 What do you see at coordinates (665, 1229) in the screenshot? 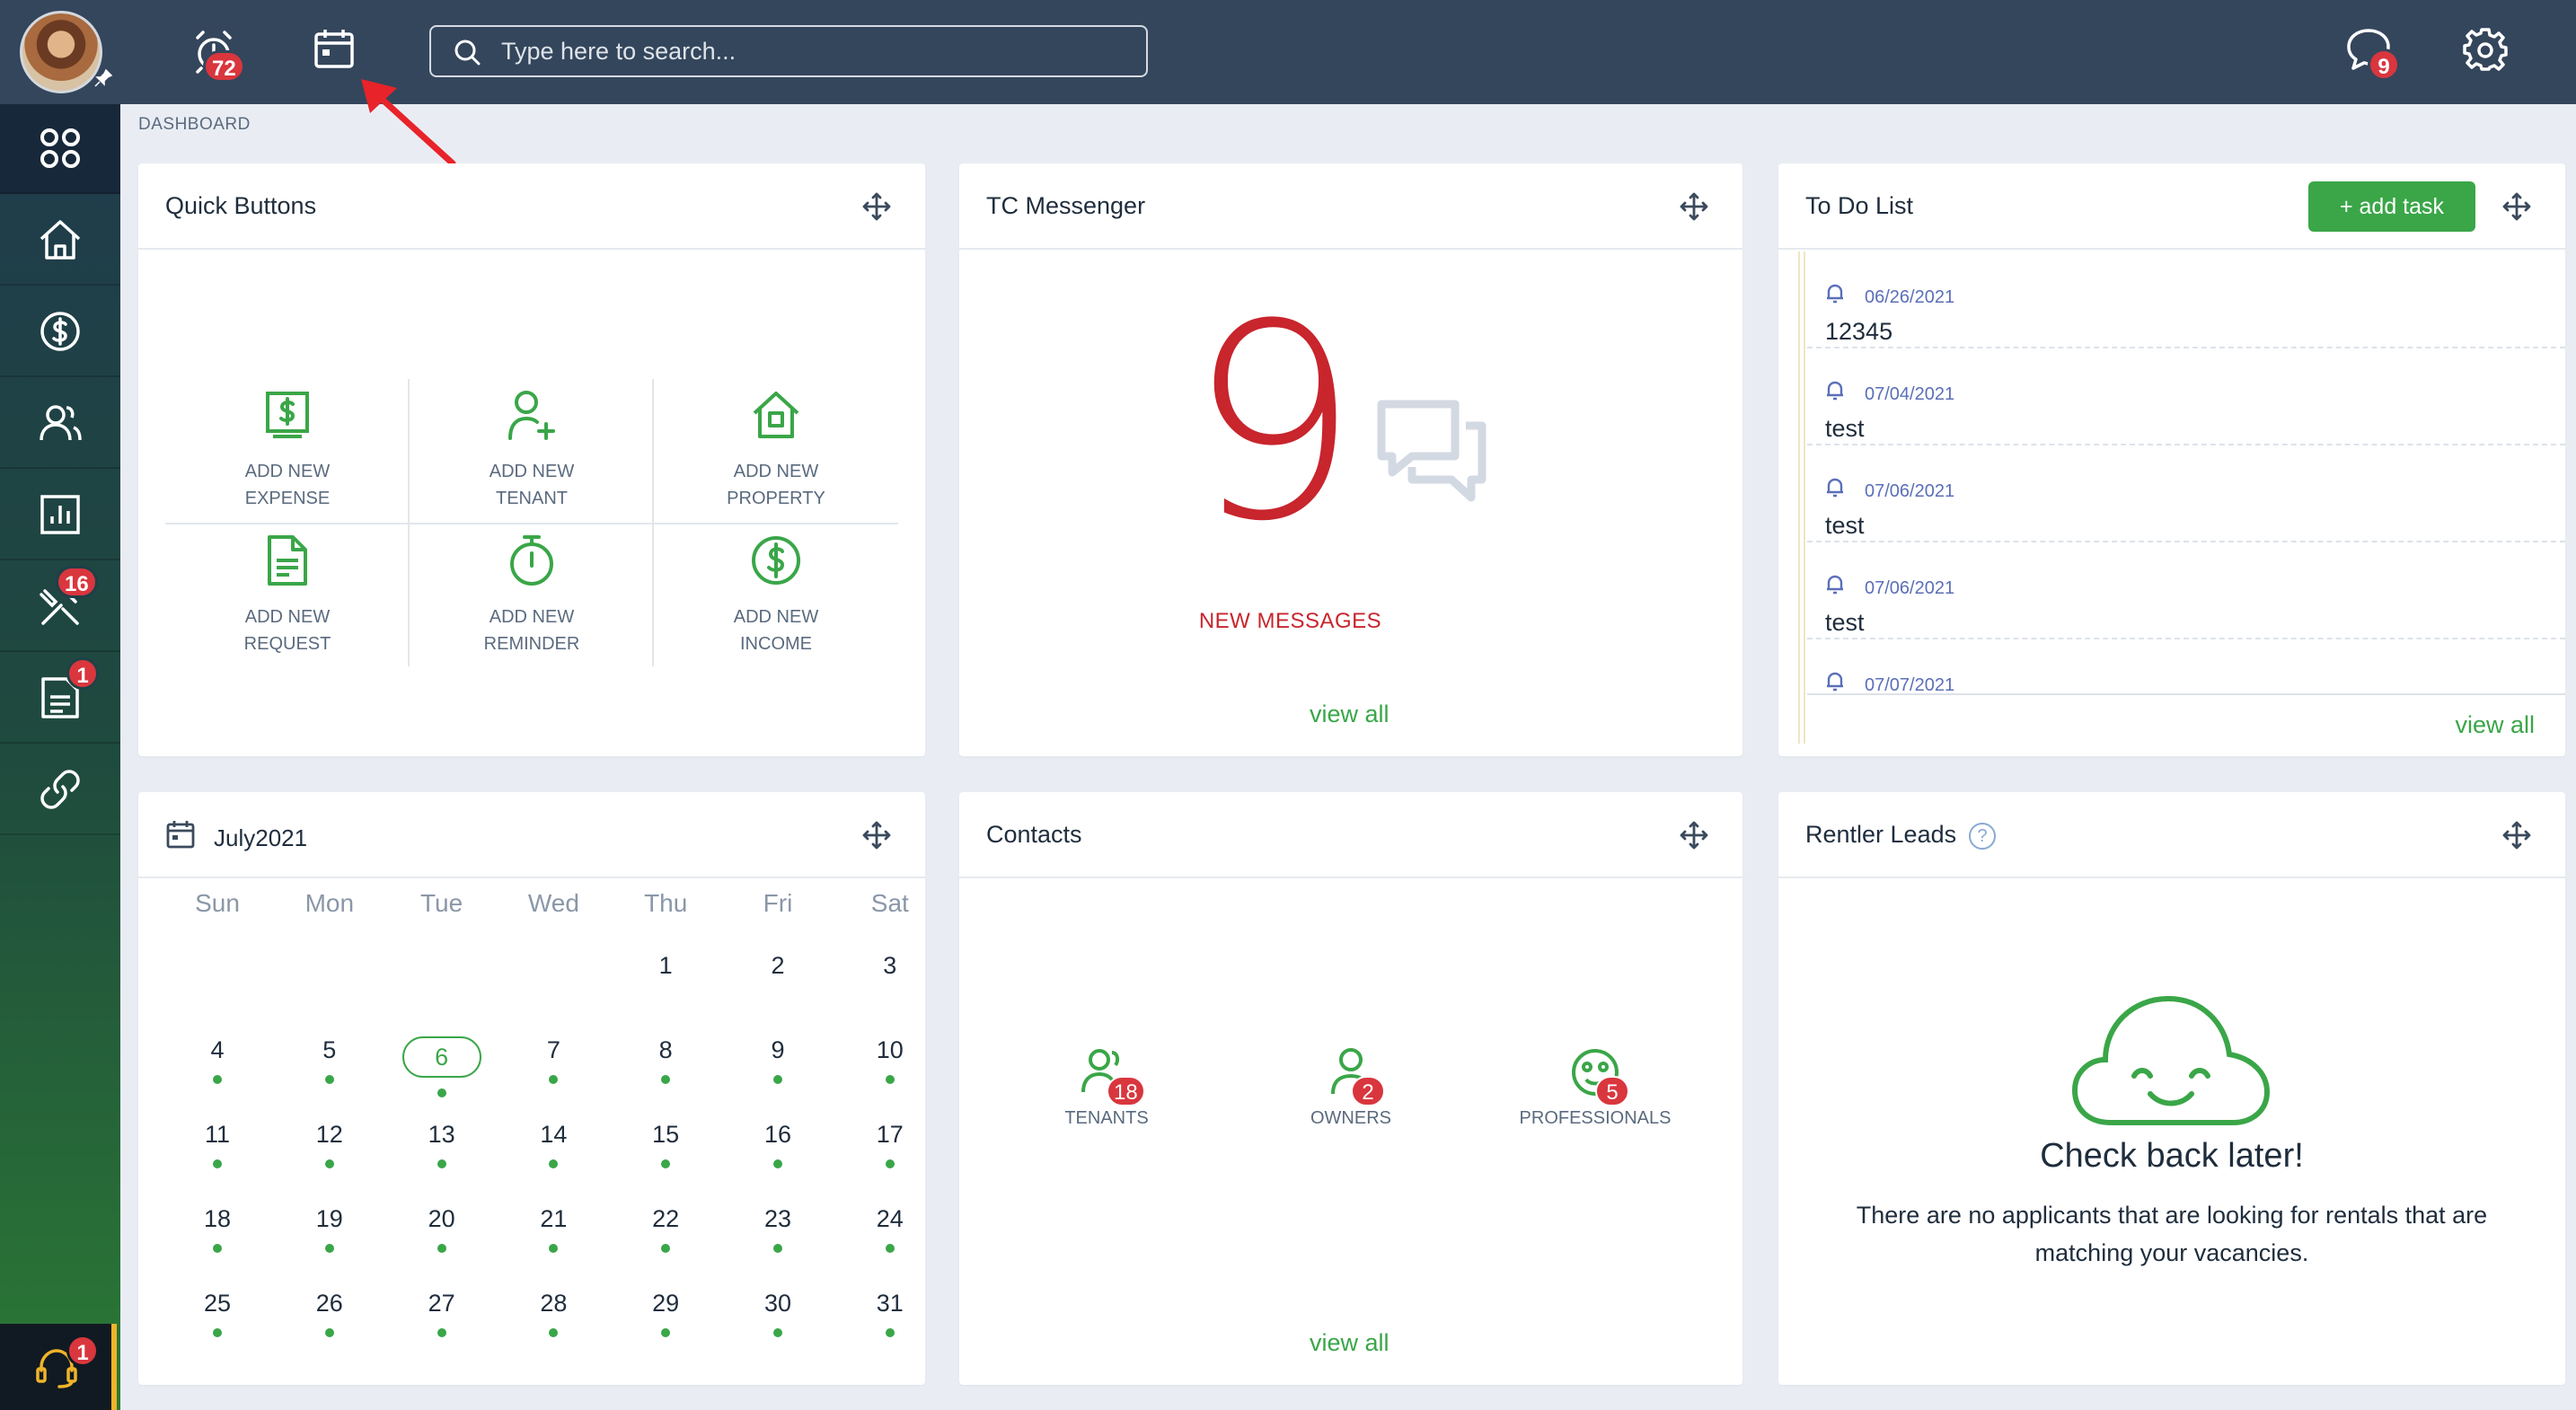
I see `calendar-day: 22` at bounding box center [665, 1229].